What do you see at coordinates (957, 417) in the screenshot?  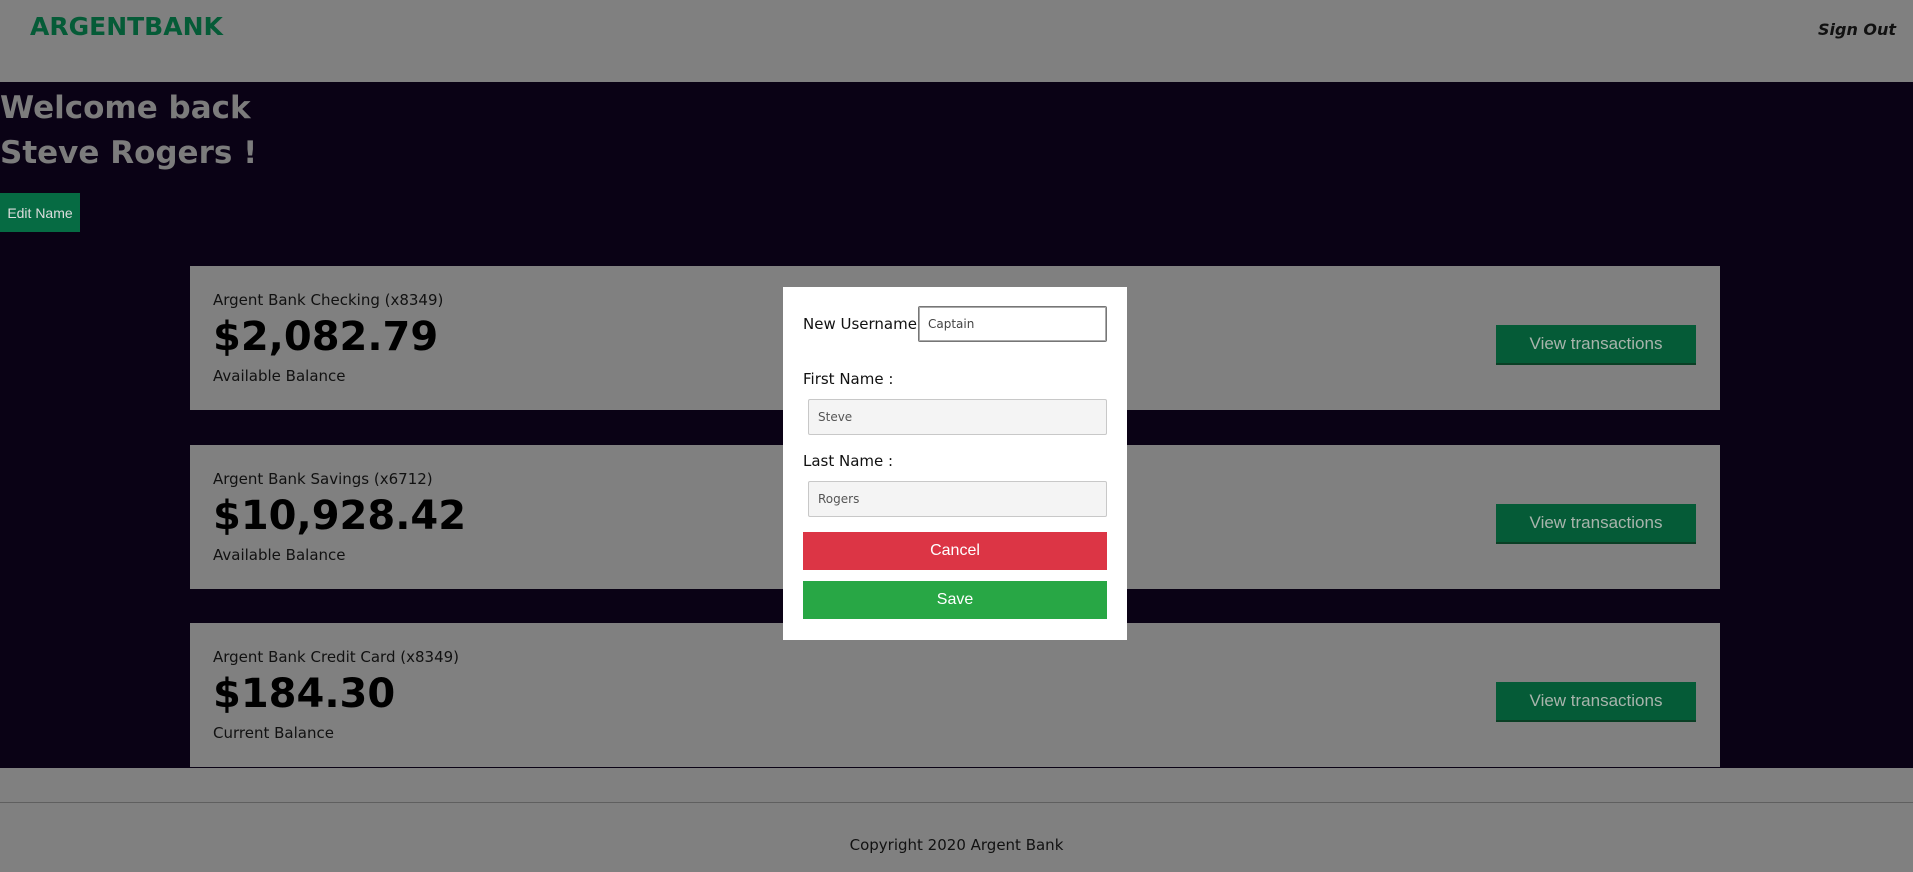 I see `first-name-field` at bounding box center [957, 417].